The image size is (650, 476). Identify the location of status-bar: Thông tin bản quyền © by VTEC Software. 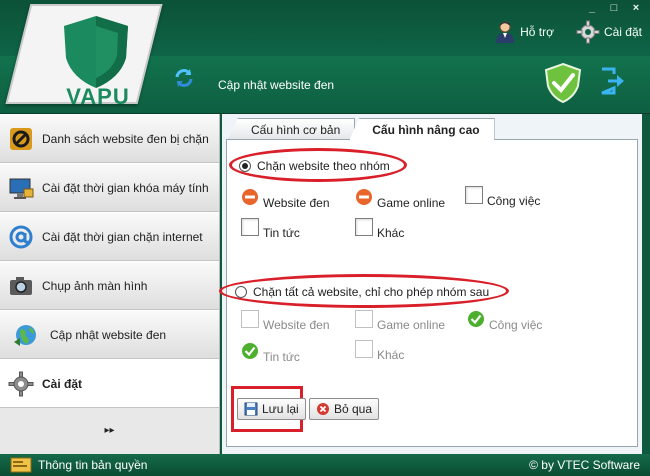
(325, 465).